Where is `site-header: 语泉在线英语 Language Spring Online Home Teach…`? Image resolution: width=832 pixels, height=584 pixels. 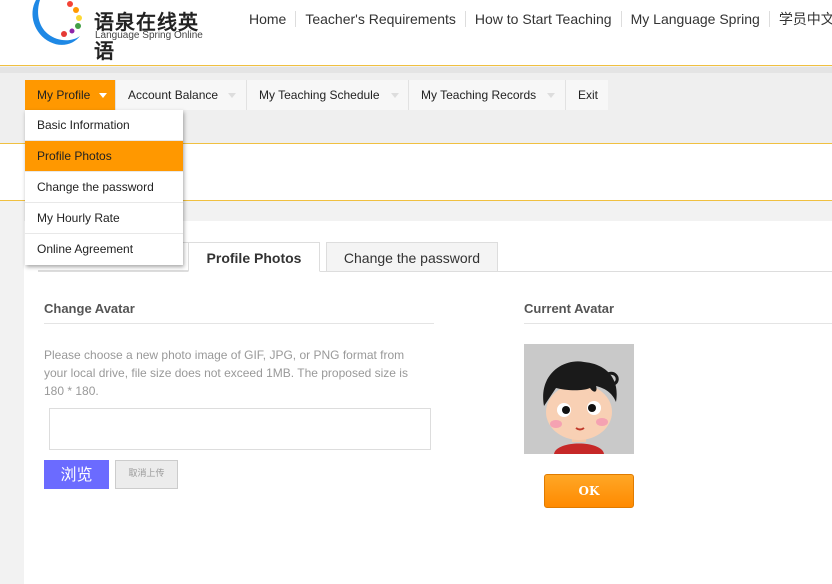 site-header: 语泉在线英语 Language Spring Online Home Teach… is located at coordinates (416, 33).